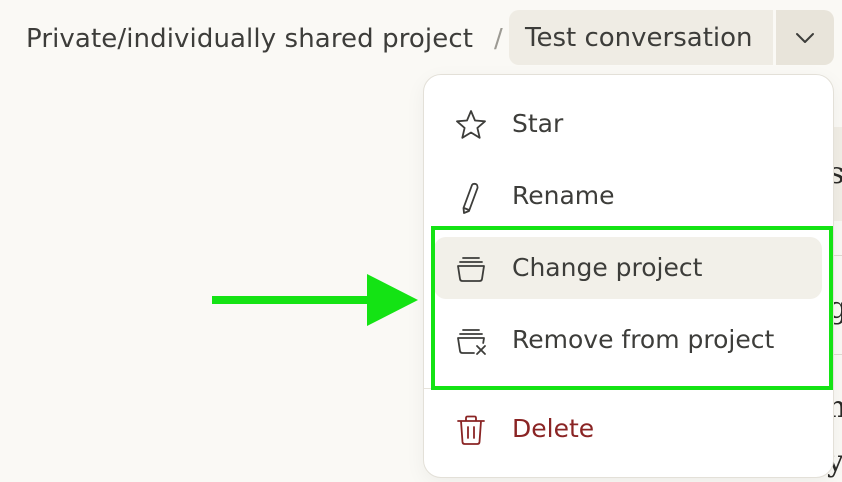  Describe the element at coordinates (315, 300) in the screenshot. I see `pointer-arrow-icon` at that location.